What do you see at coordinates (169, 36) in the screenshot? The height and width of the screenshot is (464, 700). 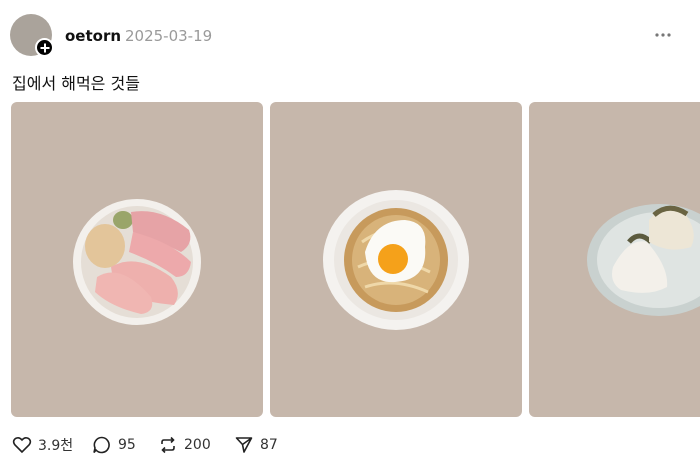 I see `post-date: 2025-03-19` at bounding box center [169, 36].